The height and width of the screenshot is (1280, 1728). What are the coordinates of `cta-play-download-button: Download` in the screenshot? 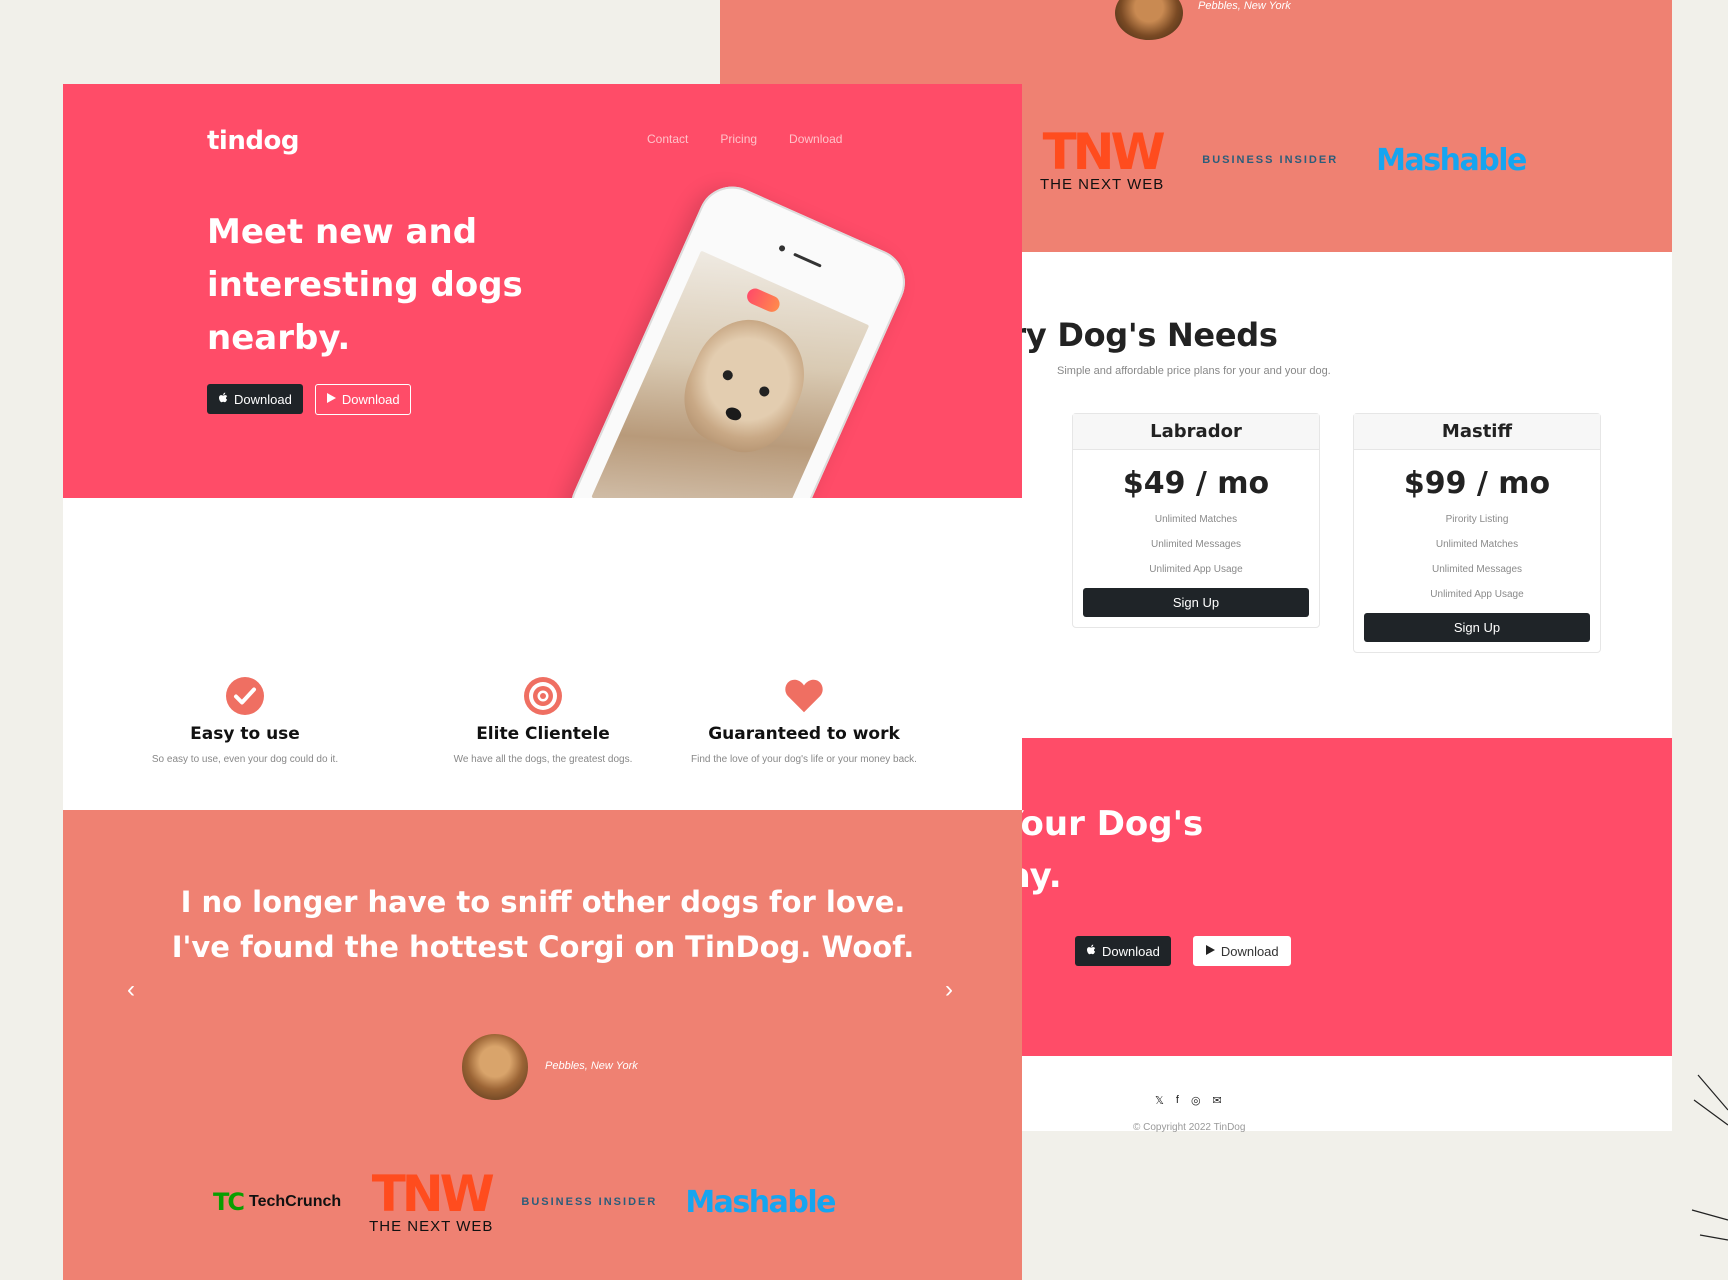 It's located at (1241, 951).